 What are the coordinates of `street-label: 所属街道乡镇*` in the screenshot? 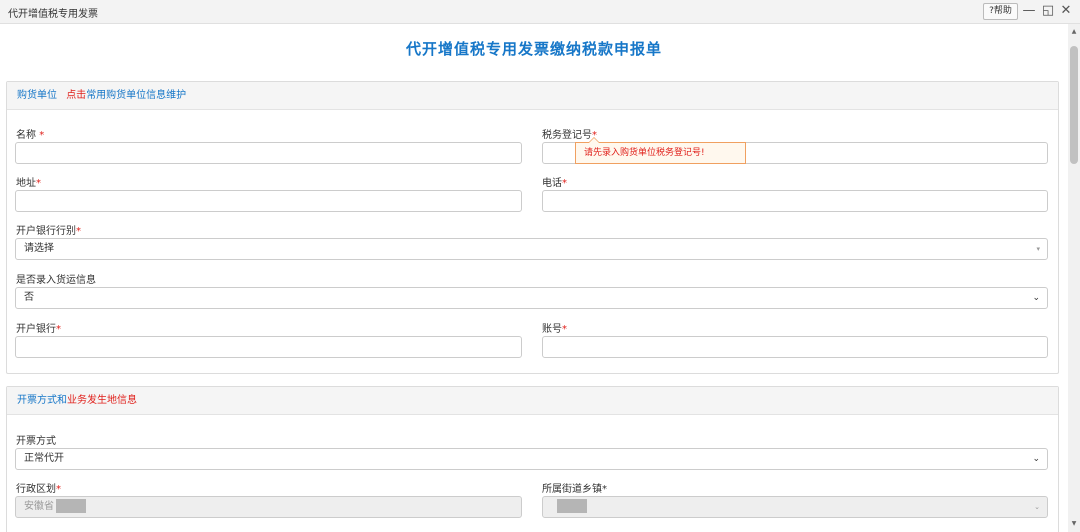 It's located at (574, 489).